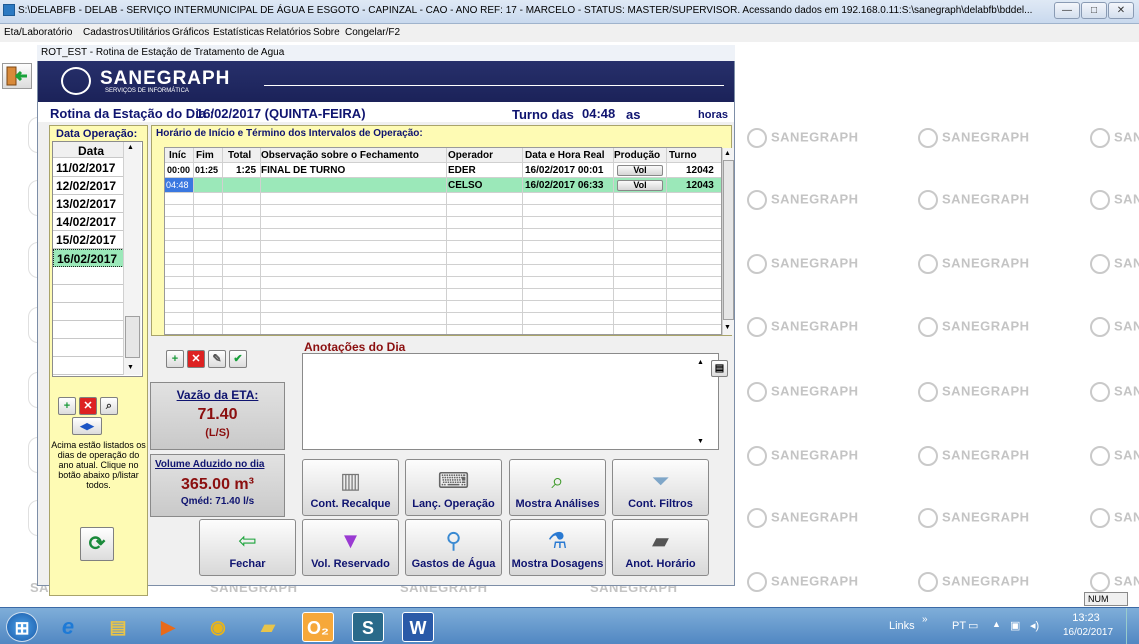 The width and height of the screenshot is (1139, 644). What do you see at coordinates (247, 547) in the screenshot?
I see `fechar-button: ⇦ Fechar` at bounding box center [247, 547].